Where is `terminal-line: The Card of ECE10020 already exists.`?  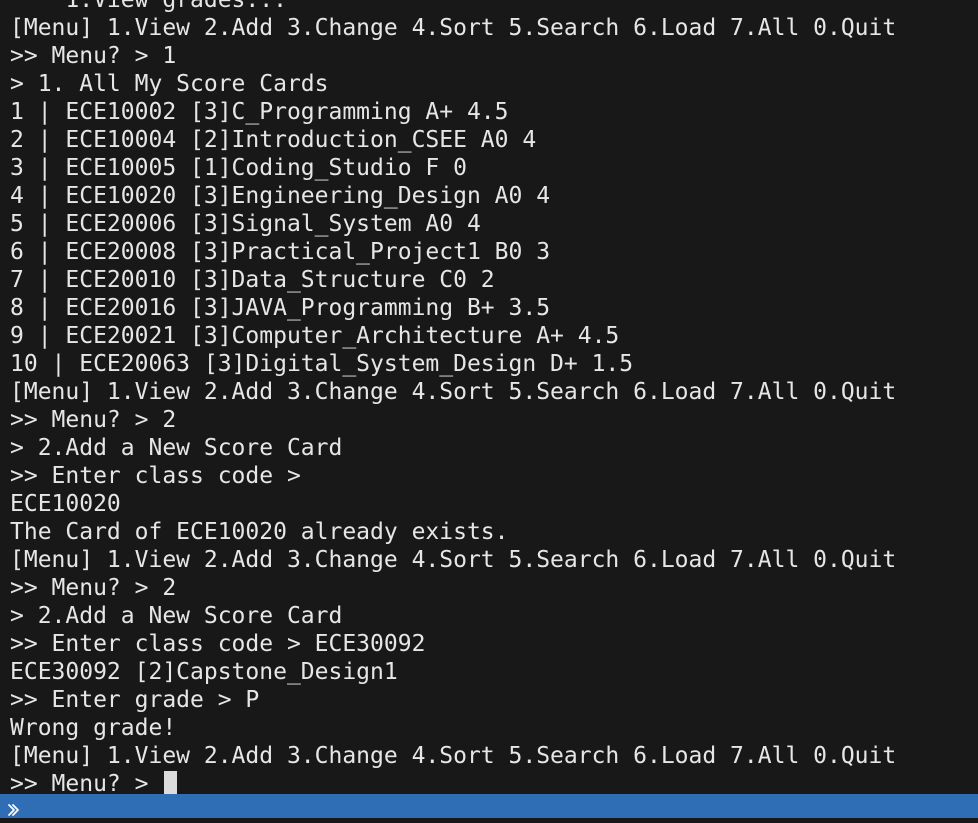 terminal-line: The Card of ECE10020 already exists. is located at coordinates (259, 532).